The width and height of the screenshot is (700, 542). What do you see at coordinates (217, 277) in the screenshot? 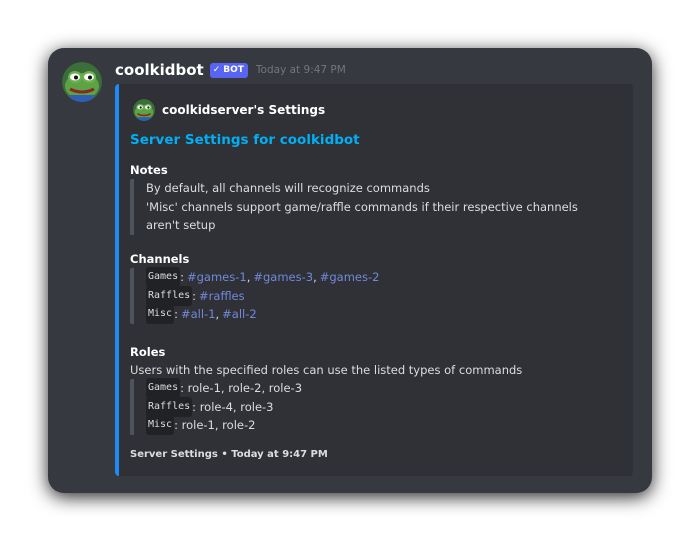
I see `channel-mention: #games-1` at bounding box center [217, 277].